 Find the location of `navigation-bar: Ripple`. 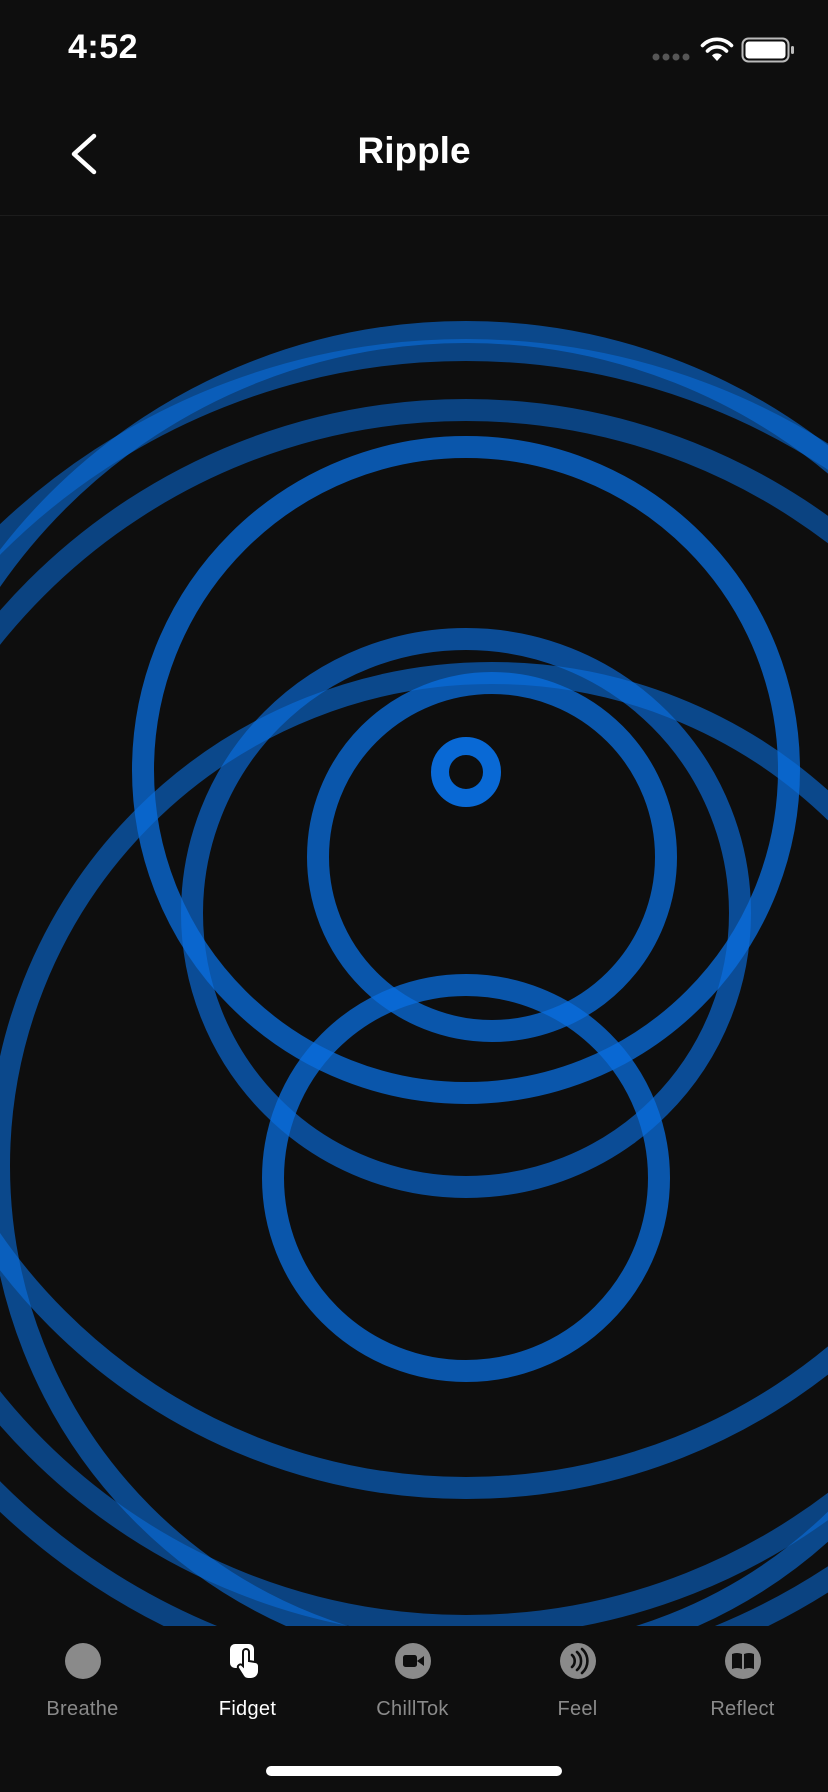

navigation-bar: Ripple is located at coordinates (414, 158).